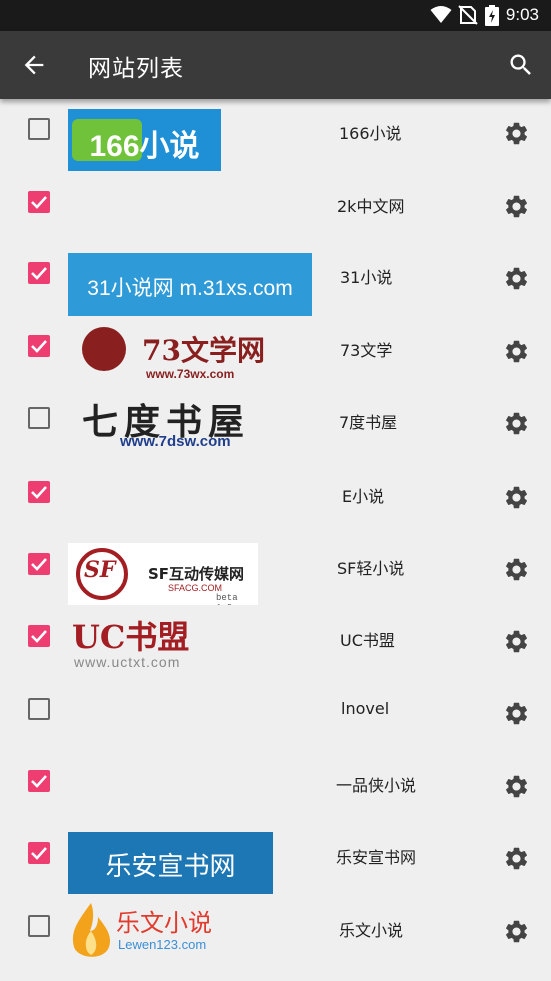 The height and width of the screenshot is (981, 551). Describe the element at coordinates (521, 65) in the screenshot. I see `search-icon` at that location.